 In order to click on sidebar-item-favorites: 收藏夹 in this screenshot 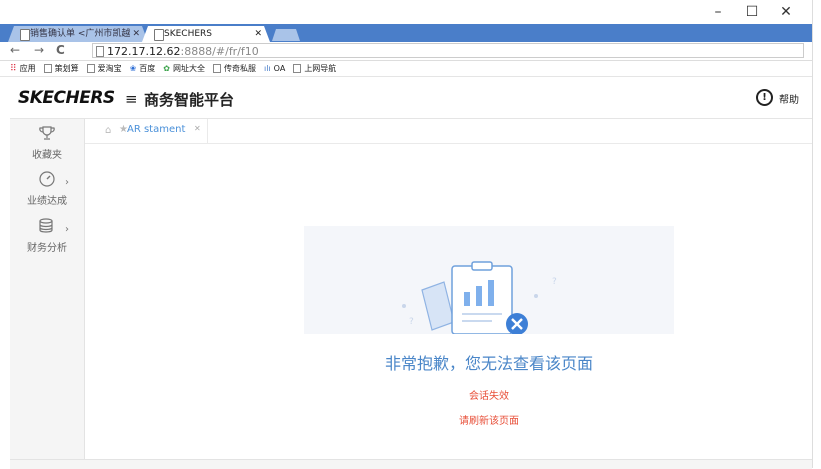, I will do `click(47, 143)`.